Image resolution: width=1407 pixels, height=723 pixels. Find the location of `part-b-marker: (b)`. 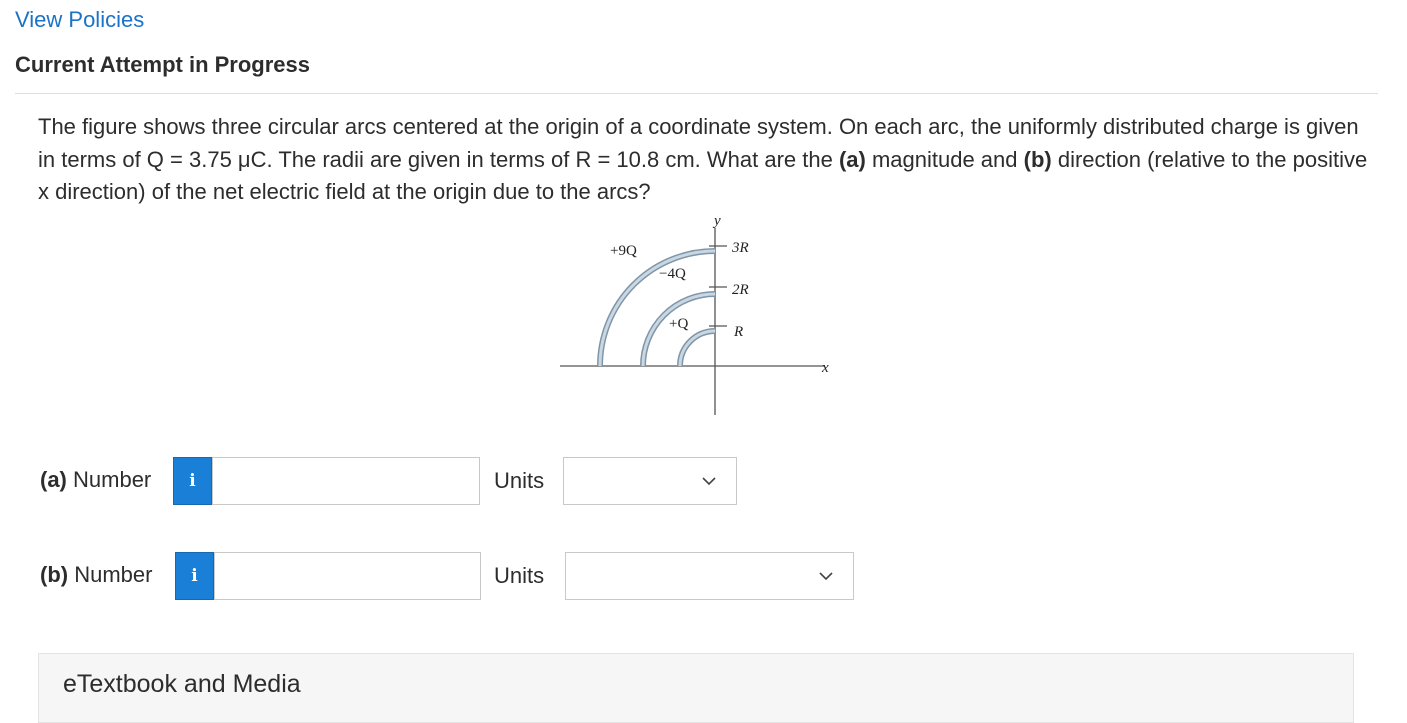

part-b-marker: (b) is located at coordinates (1037, 159).